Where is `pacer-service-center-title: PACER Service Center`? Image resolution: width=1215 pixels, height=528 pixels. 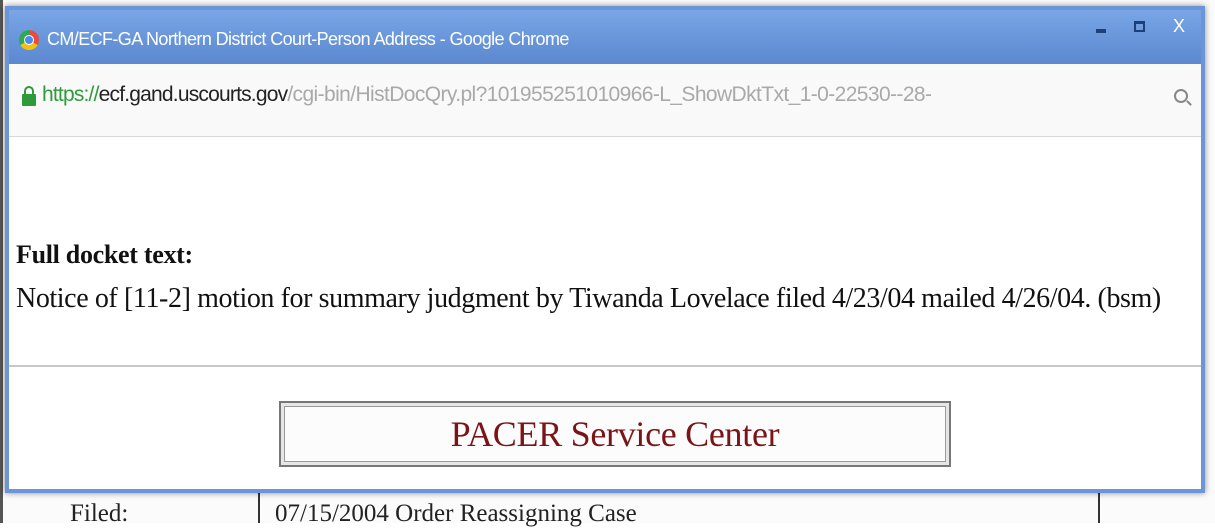 pacer-service-center-title: PACER Service Center is located at coordinates (615, 434).